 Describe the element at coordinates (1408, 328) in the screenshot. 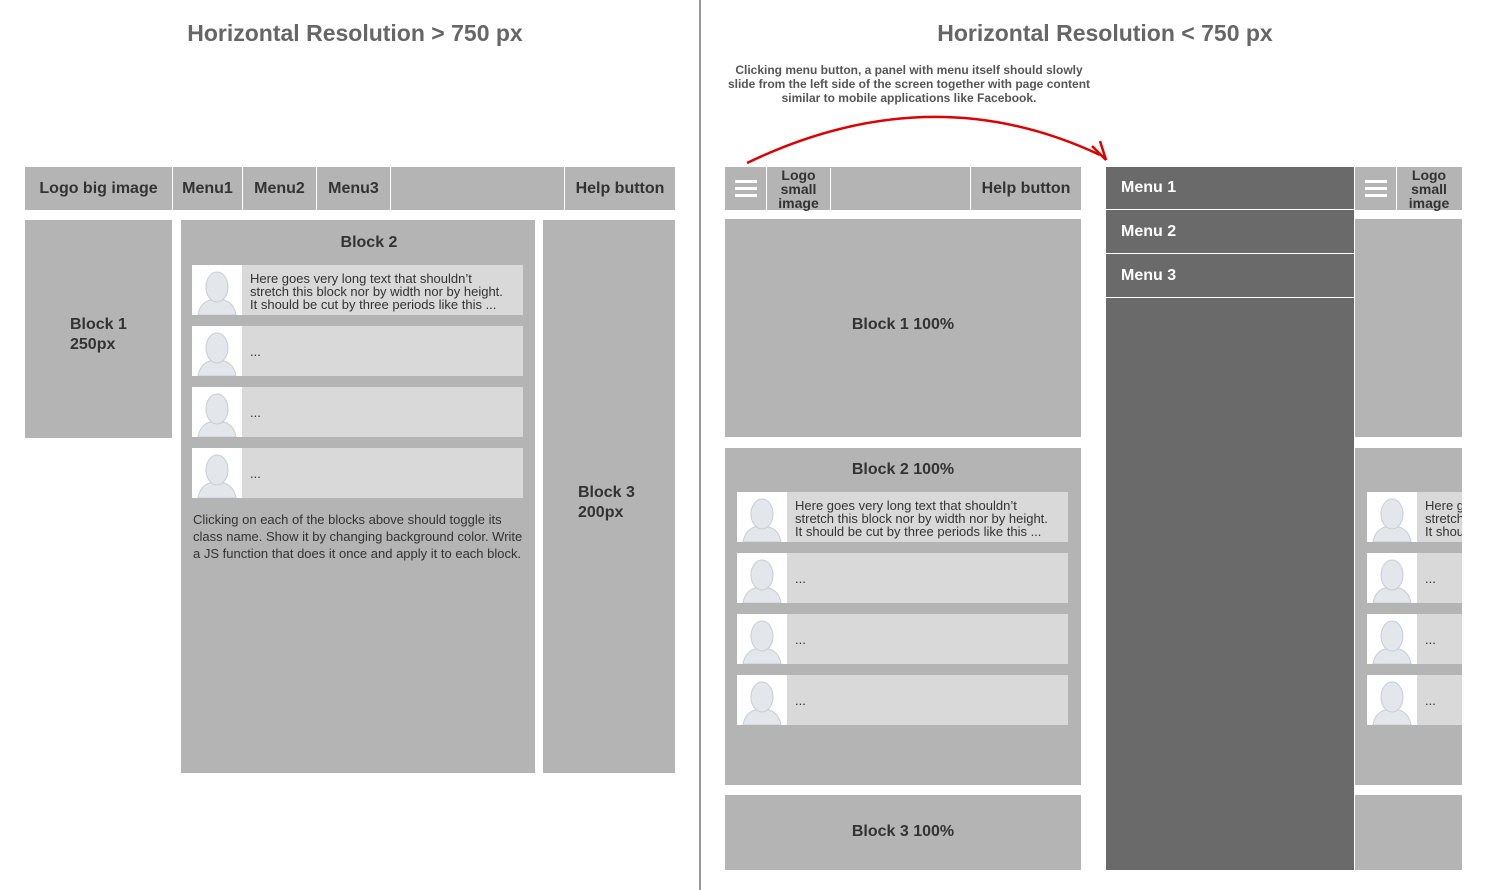

I see `slid-block1` at that location.